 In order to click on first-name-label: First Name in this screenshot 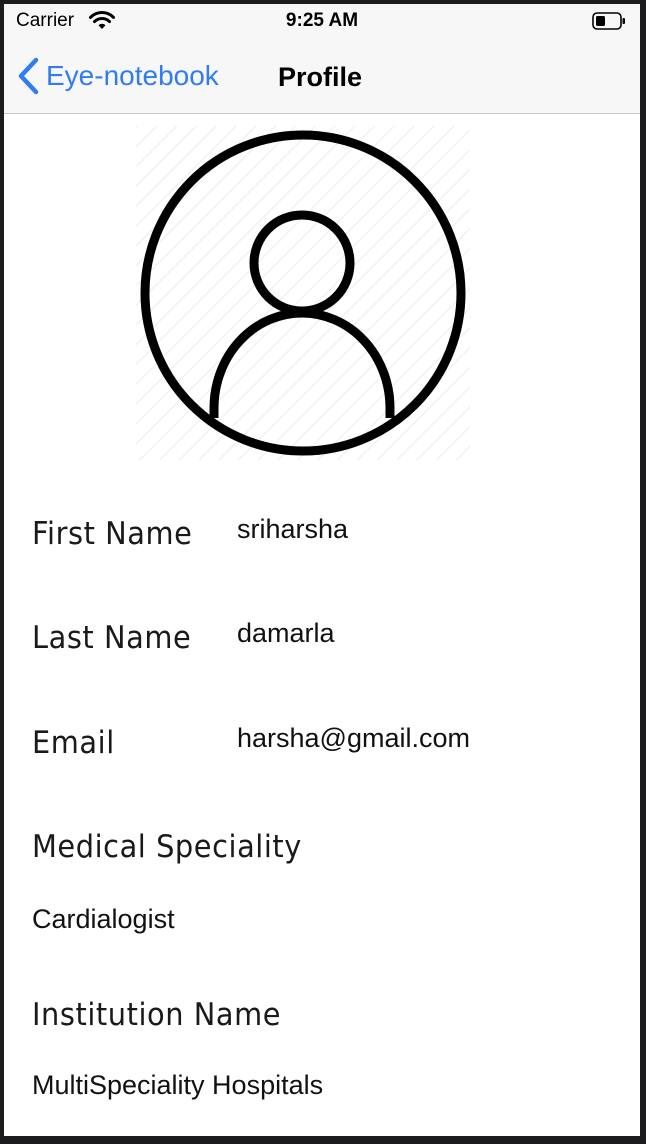, I will do `click(112, 534)`.